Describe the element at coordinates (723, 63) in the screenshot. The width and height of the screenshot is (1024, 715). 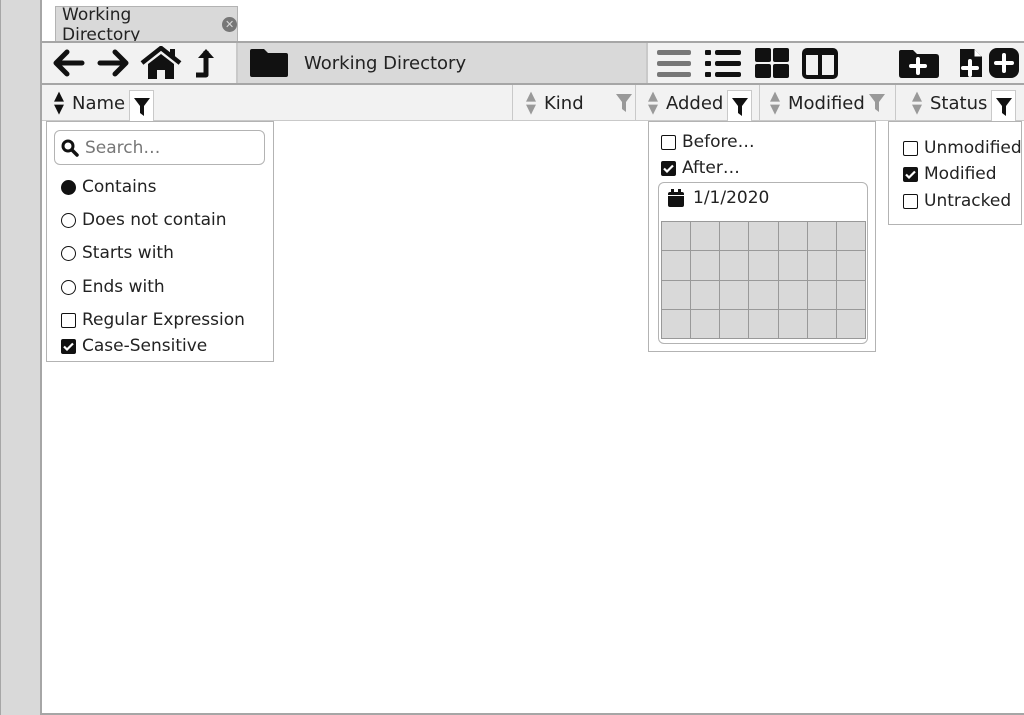
I see `details-view-button` at that location.